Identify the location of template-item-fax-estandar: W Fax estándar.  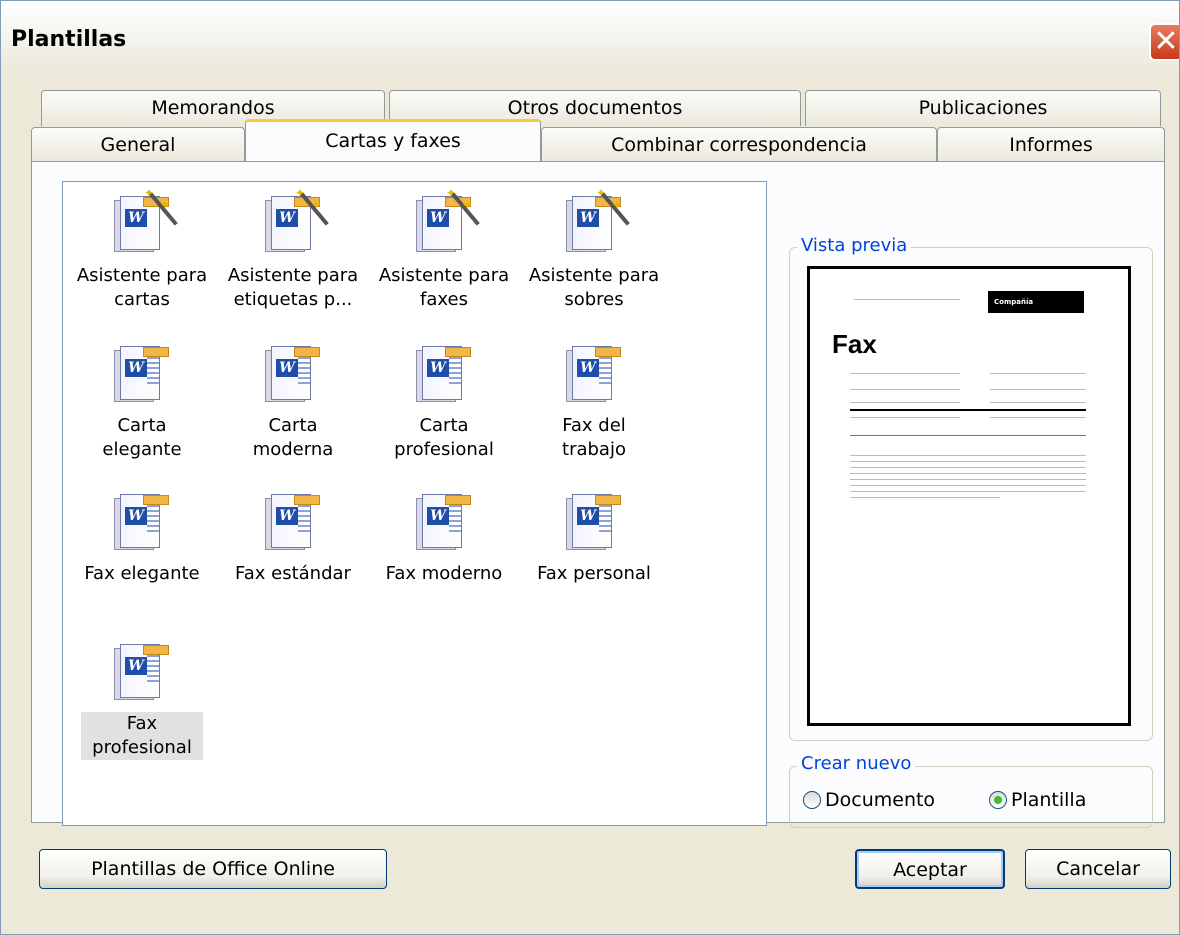
(293, 537).